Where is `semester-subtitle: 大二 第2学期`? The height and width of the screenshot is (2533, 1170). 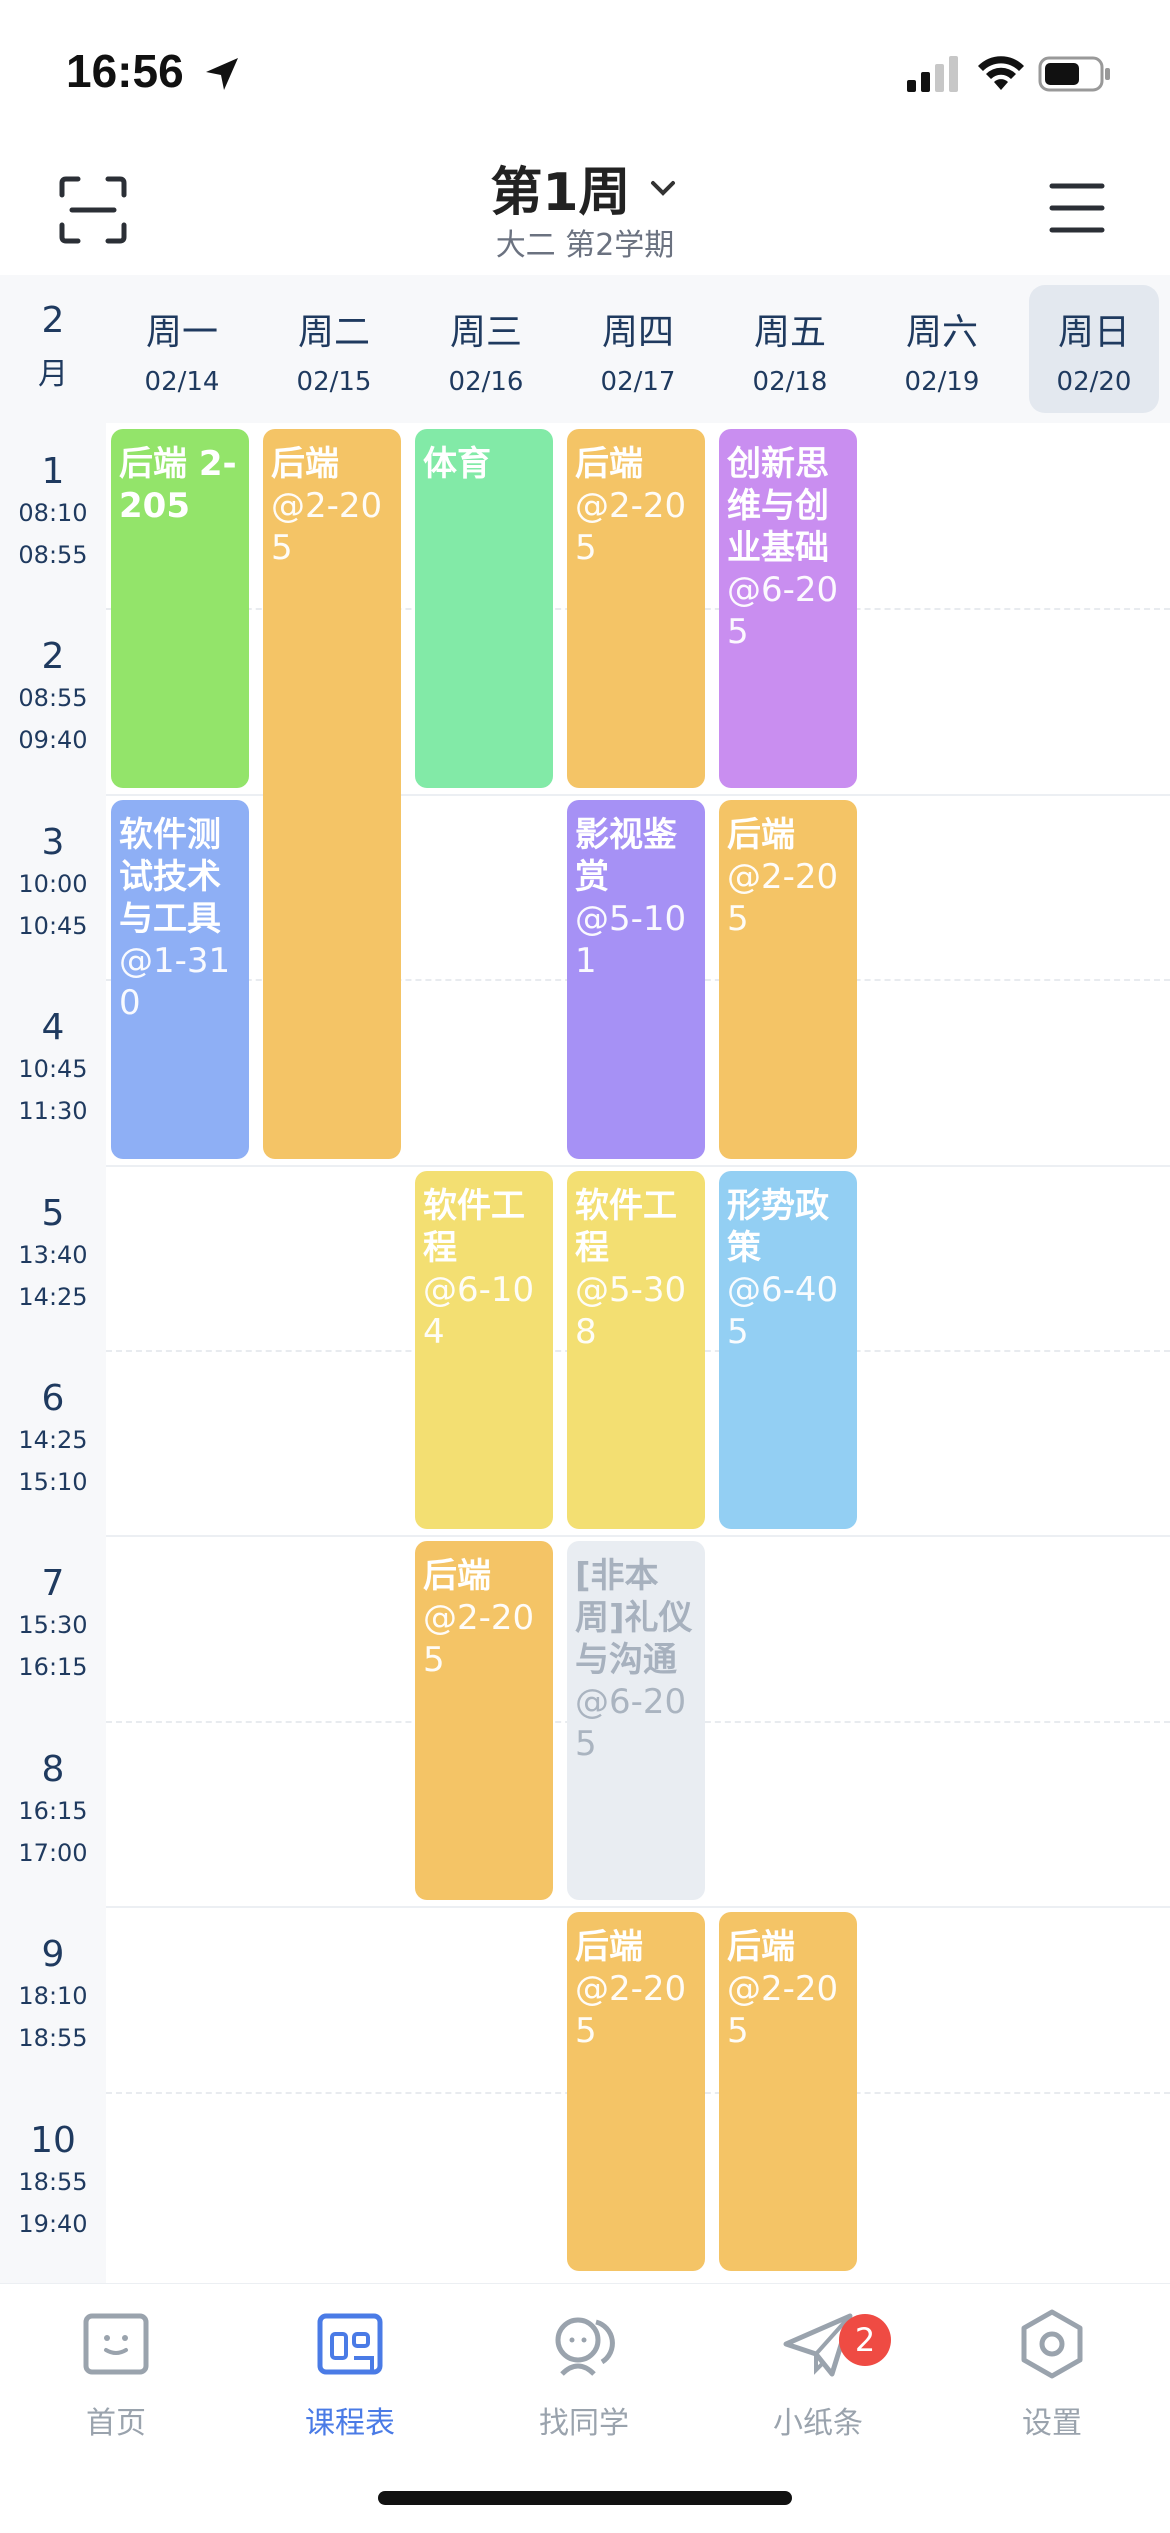 semester-subtitle: 大二 第2学期 is located at coordinates (585, 245).